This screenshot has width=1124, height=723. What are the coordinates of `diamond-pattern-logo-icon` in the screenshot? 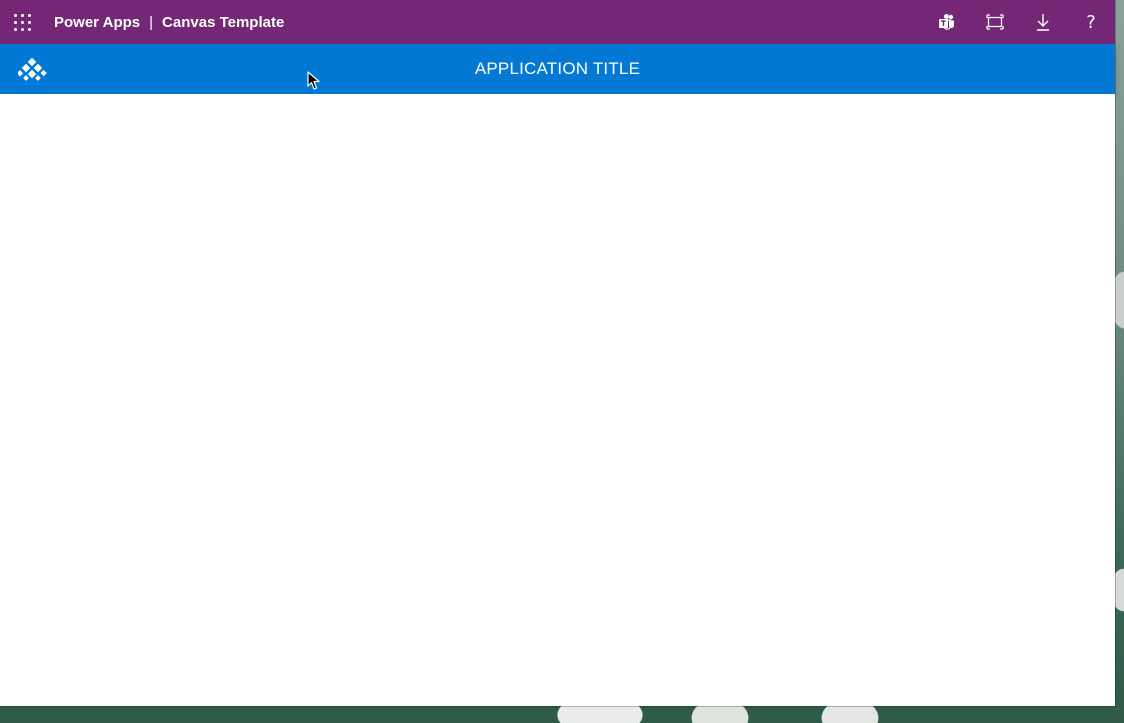 It's located at (33, 70).